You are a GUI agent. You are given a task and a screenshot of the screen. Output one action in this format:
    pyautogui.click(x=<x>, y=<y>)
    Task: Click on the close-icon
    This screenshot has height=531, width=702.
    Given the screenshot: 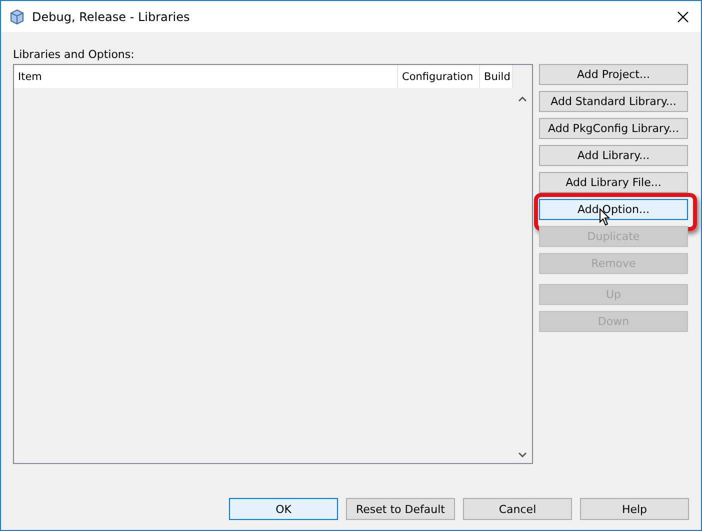 What is the action you would take?
    pyautogui.click(x=683, y=16)
    